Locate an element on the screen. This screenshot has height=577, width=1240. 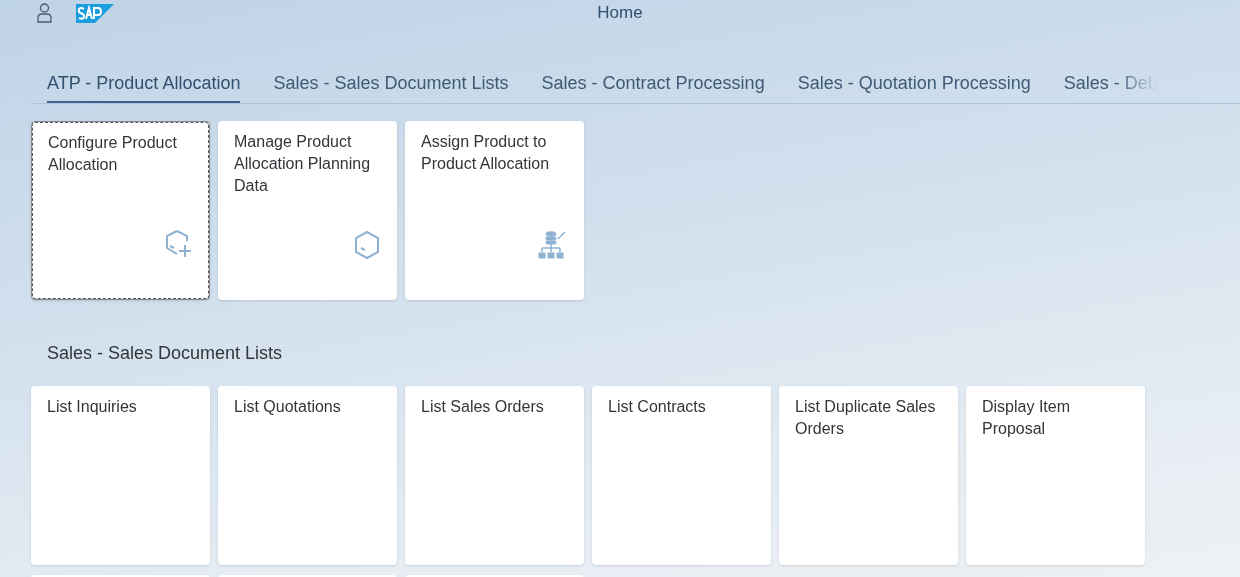
cube-icon is located at coordinates (367, 245).